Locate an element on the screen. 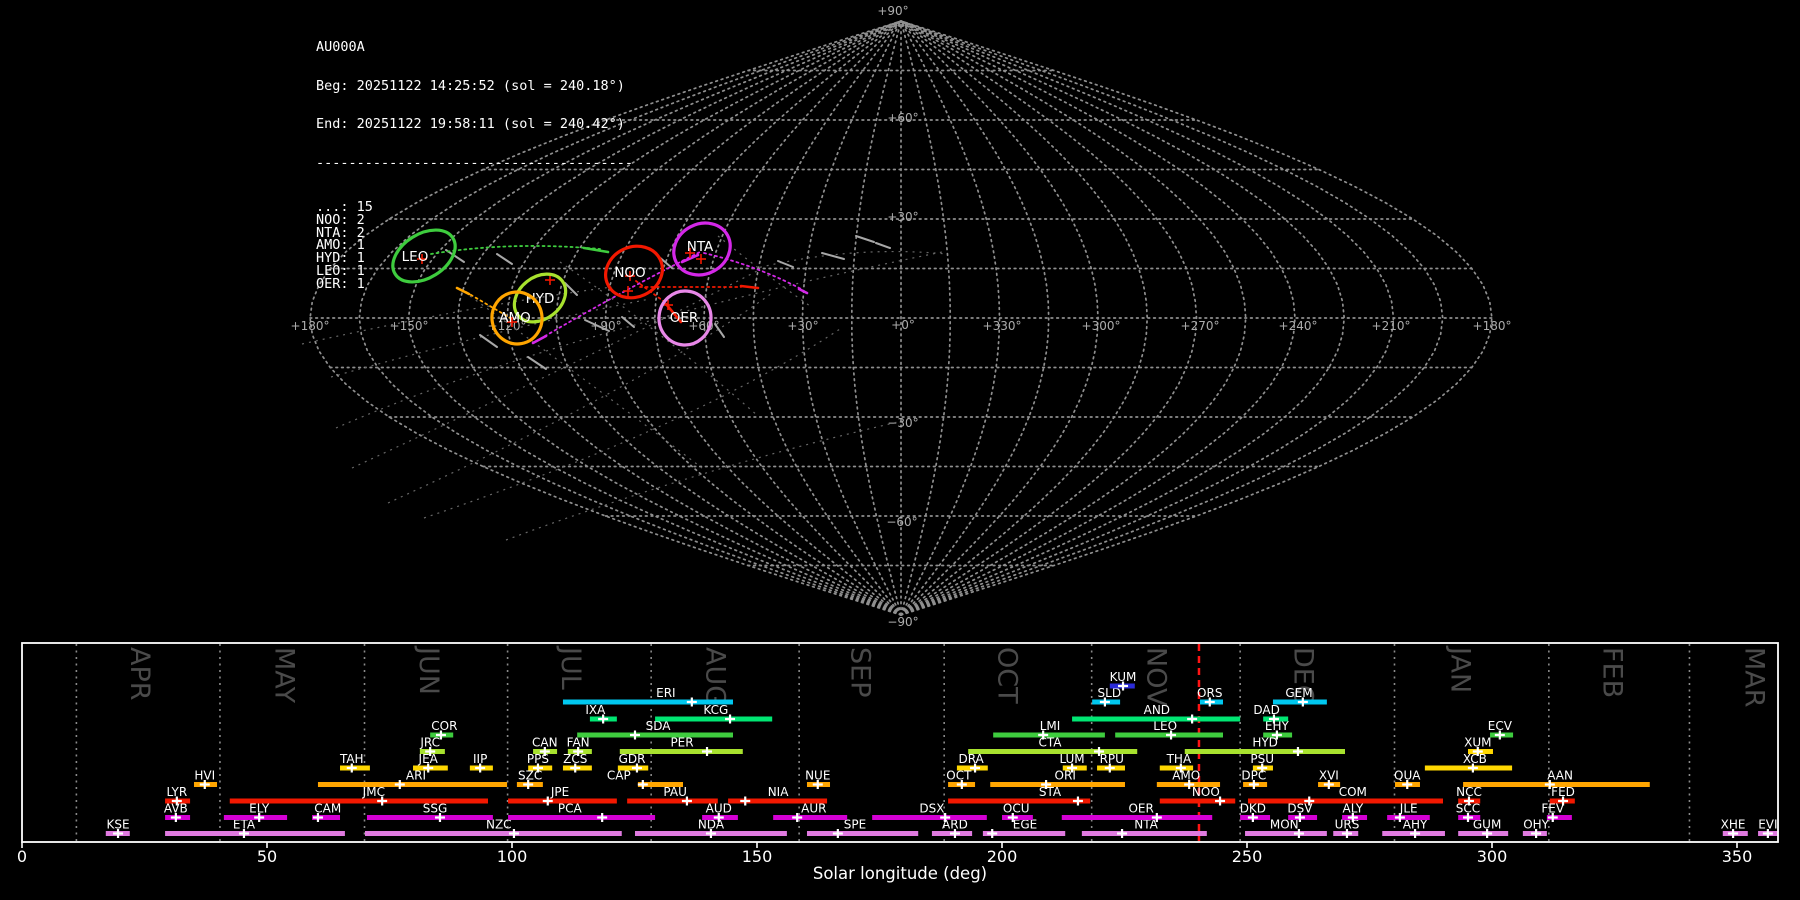 The image size is (1800, 900). shower-code-label-DKD: DKD is located at coordinates (1253, 809).